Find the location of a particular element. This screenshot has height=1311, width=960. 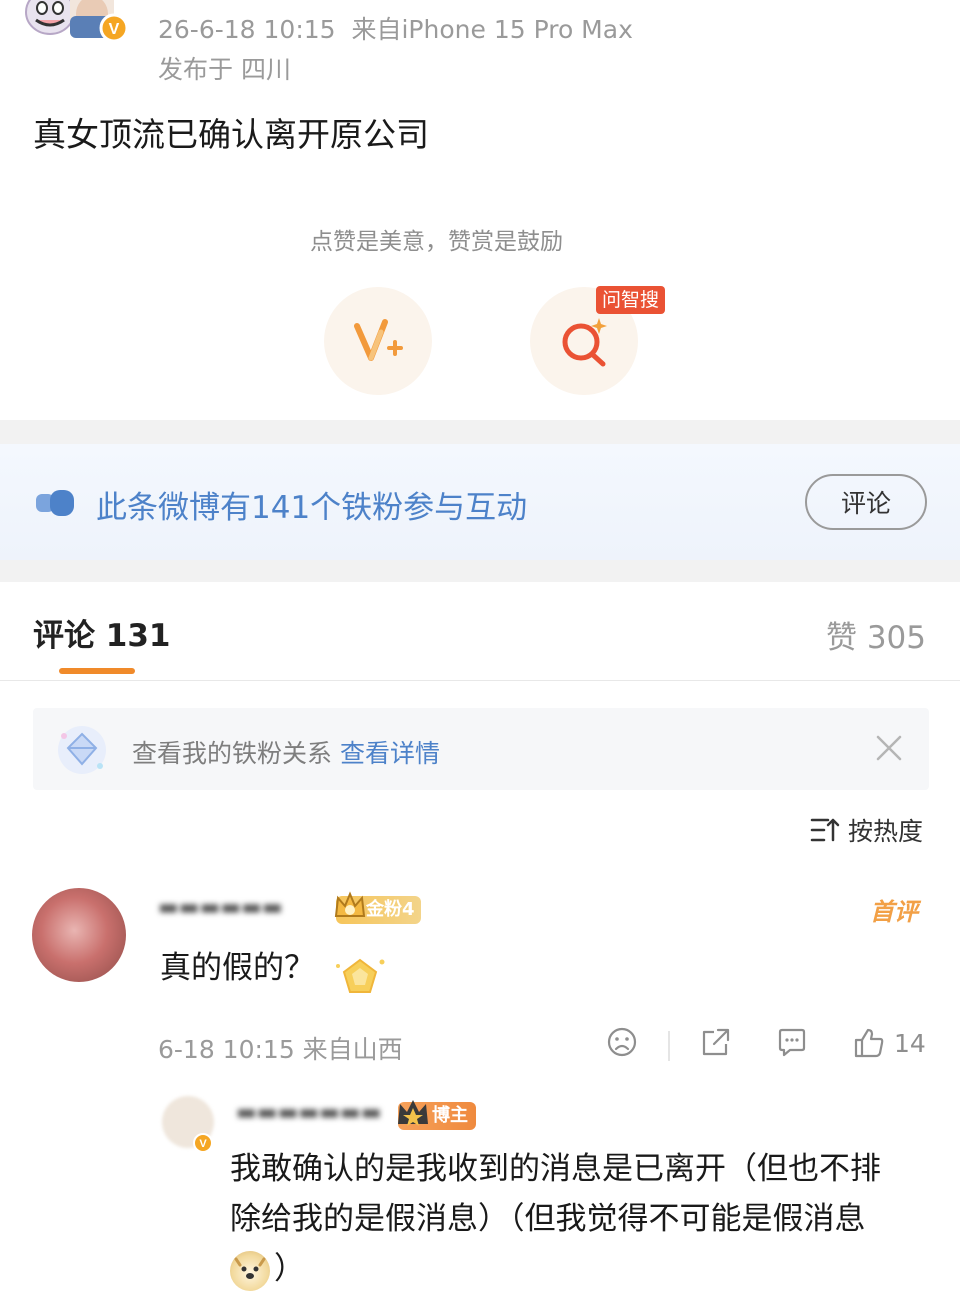

reply-button is located at coordinates (792, 1042).